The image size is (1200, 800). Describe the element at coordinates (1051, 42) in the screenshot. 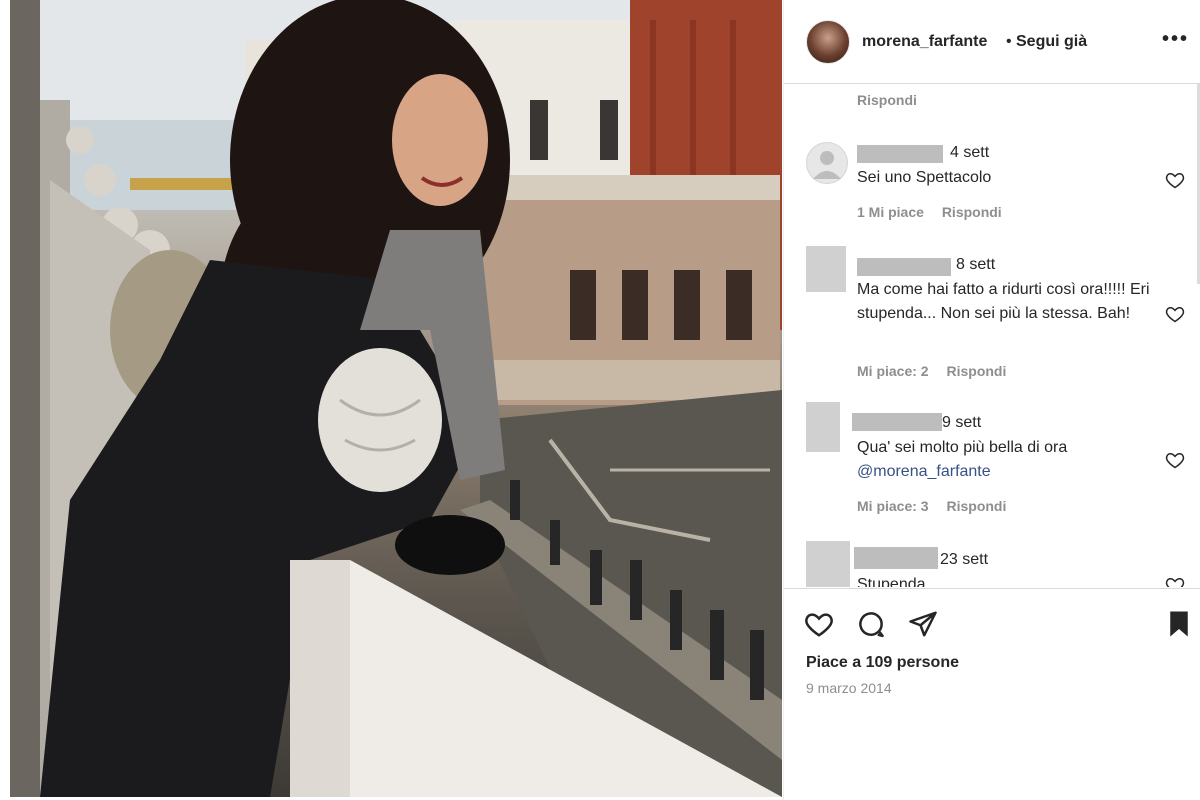

I see `follow-status-button: Segui già` at that location.